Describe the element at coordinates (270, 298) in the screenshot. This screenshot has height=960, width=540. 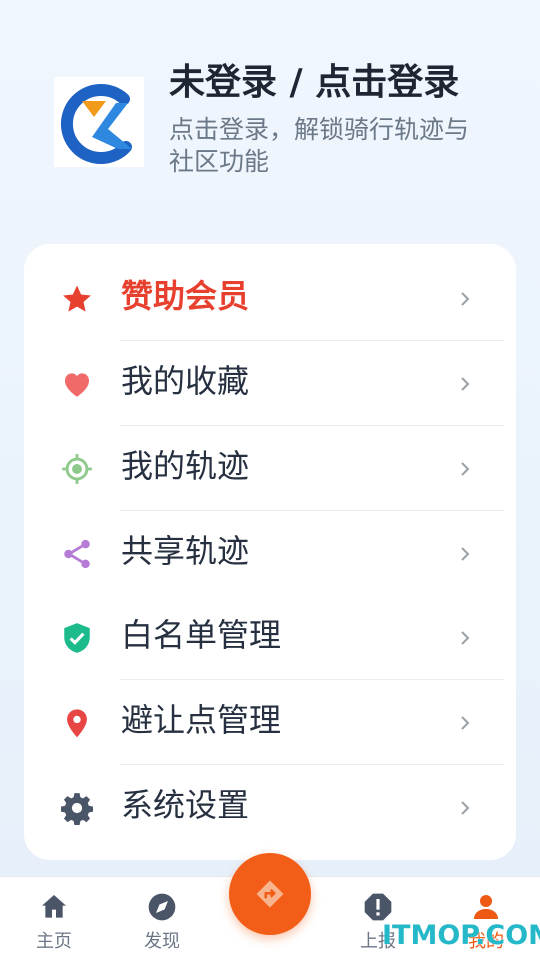
I see `menu-item-sponsor: 赞助会员` at that location.